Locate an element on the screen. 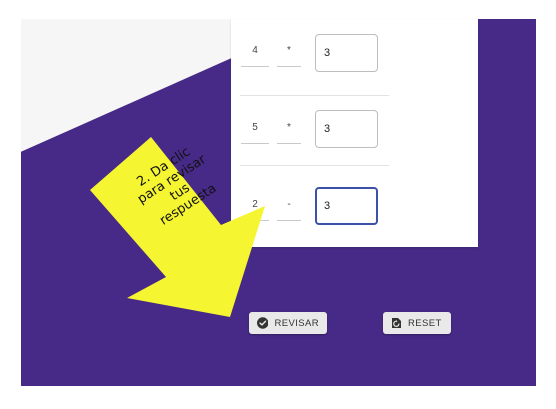  check-circle-icon is located at coordinates (263, 323).